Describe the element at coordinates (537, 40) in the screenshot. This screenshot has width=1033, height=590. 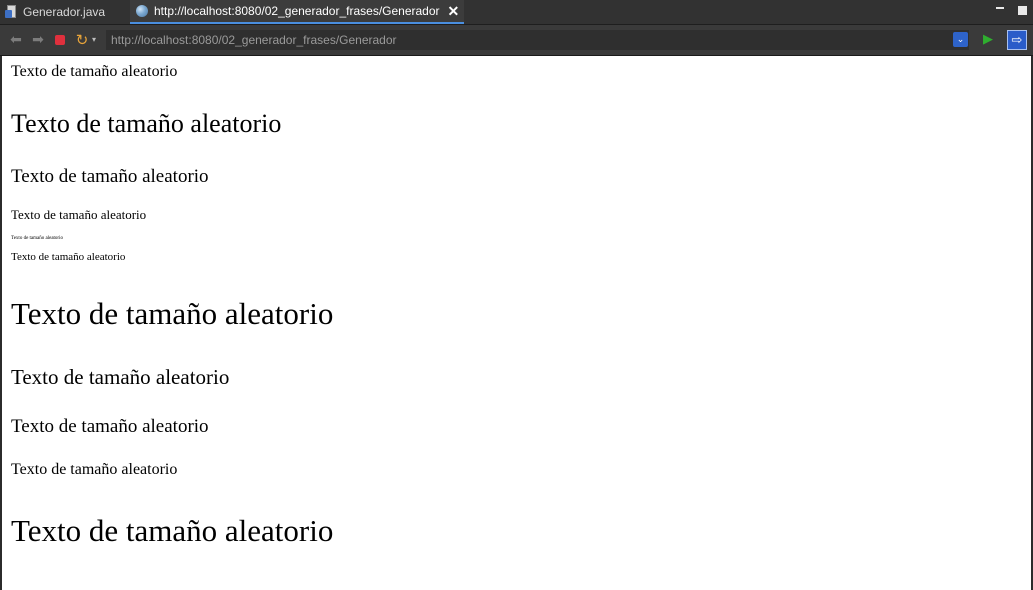
I see `url-input` at that location.